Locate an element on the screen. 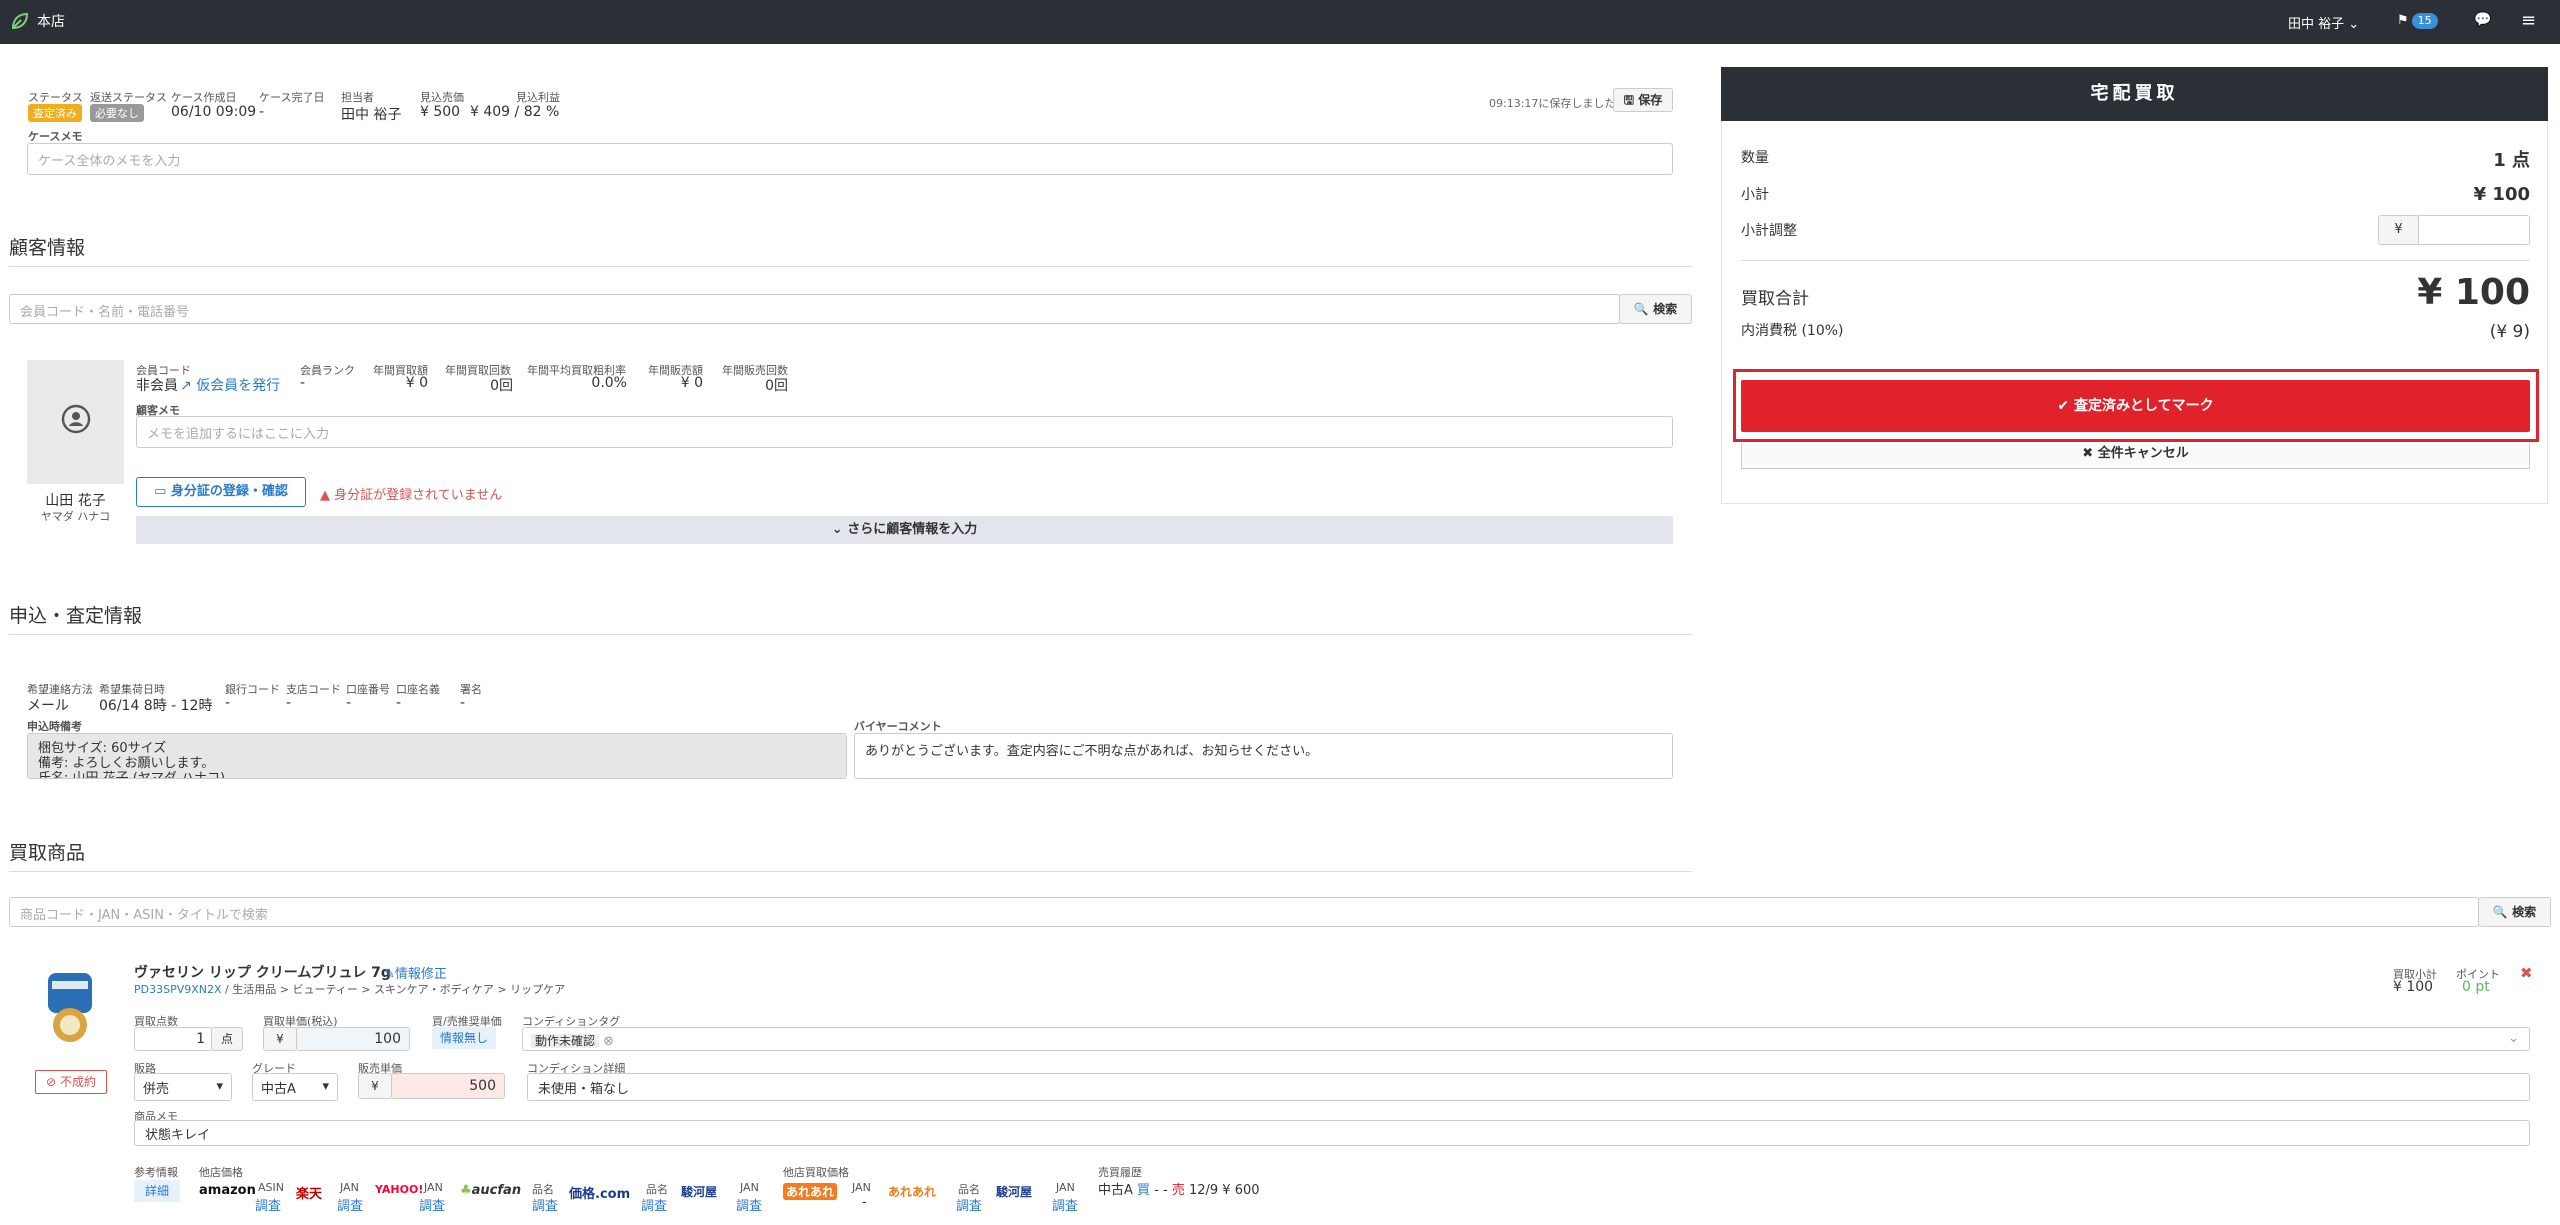  condition-detail-input: 未使用・箱なし is located at coordinates (1528, 1087).